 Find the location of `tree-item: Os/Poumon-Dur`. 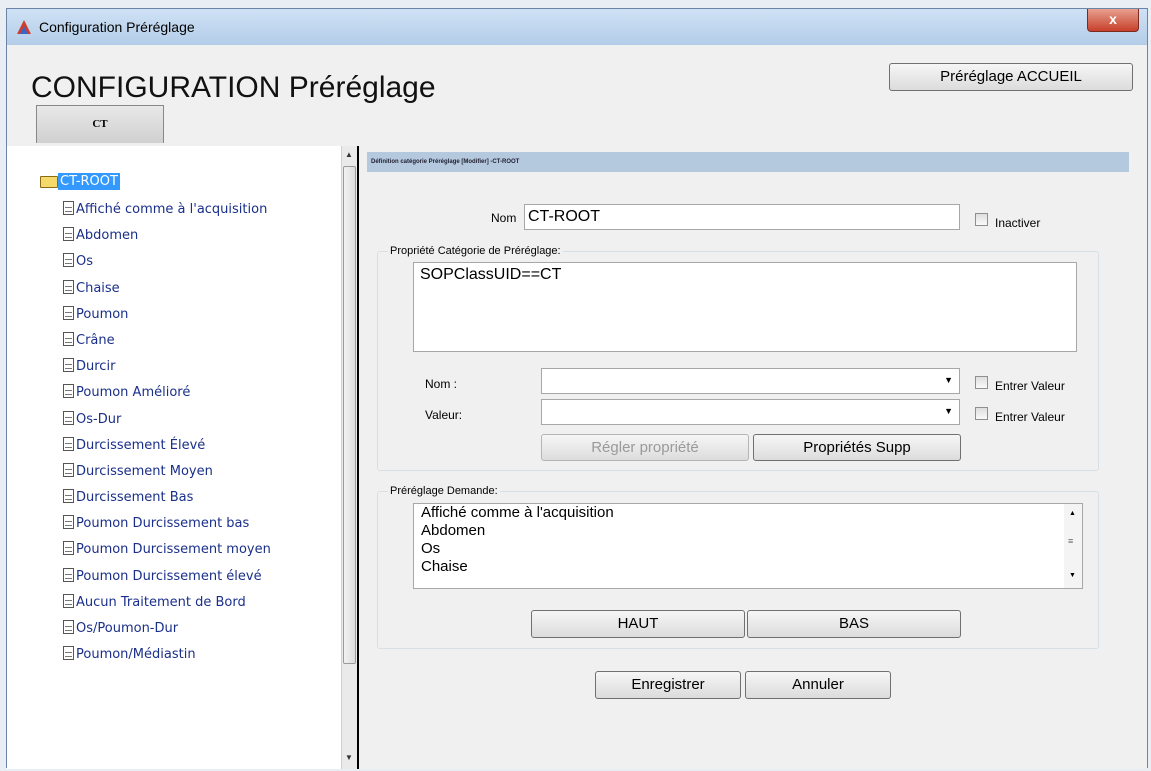

tree-item: Os/Poumon-Dur is located at coordinates (167, 633).